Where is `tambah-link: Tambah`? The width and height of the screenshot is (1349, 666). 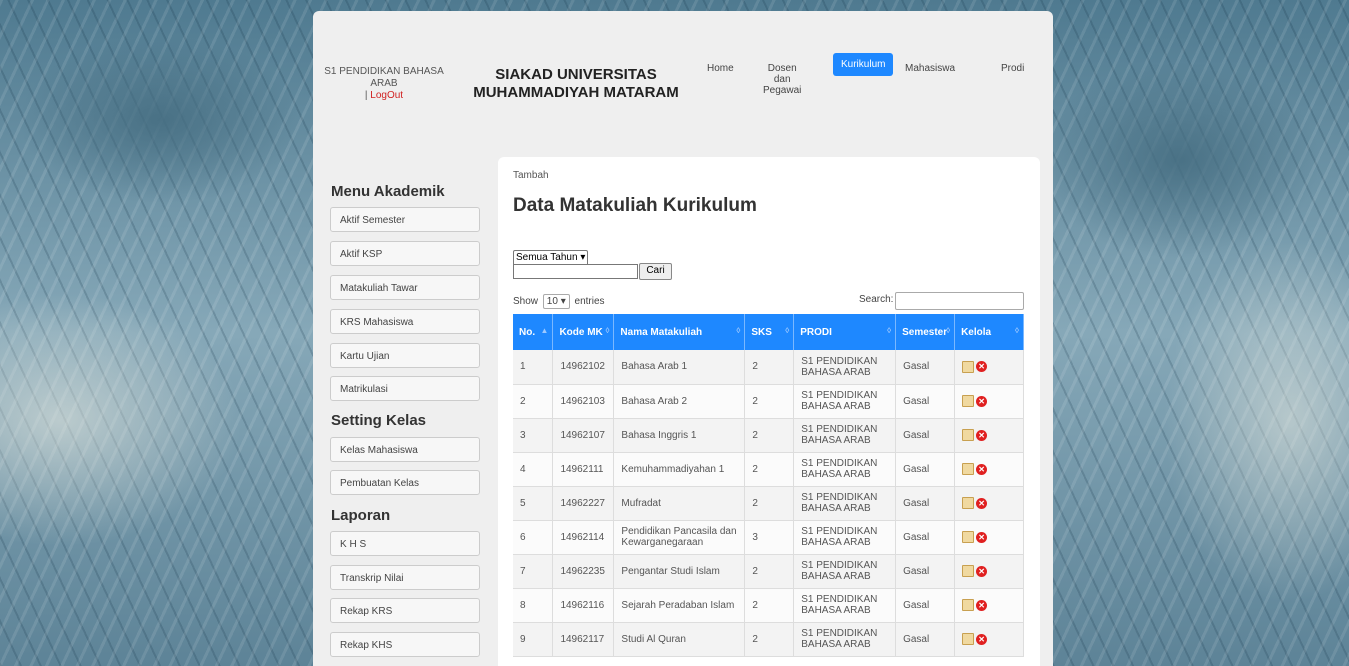 tambah-link: Tambah is located at coordinates (531, 175).